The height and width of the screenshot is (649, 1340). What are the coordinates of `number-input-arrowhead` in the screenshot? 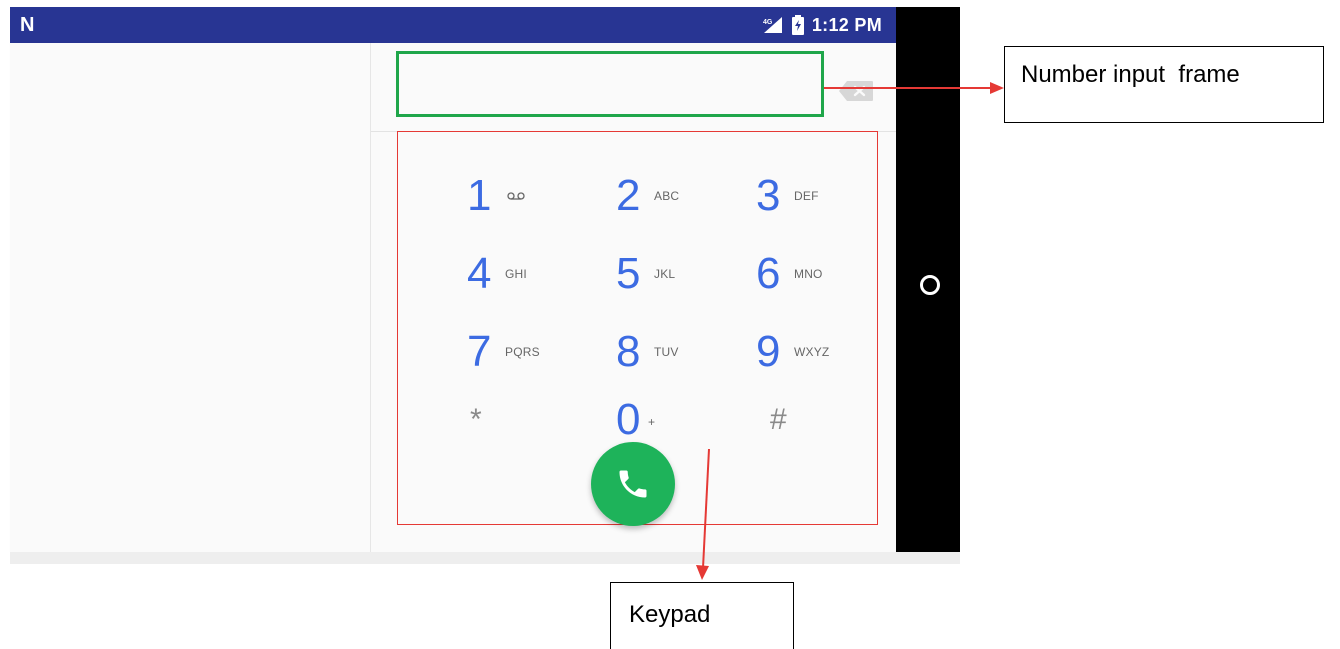 It's located at (997, 88).